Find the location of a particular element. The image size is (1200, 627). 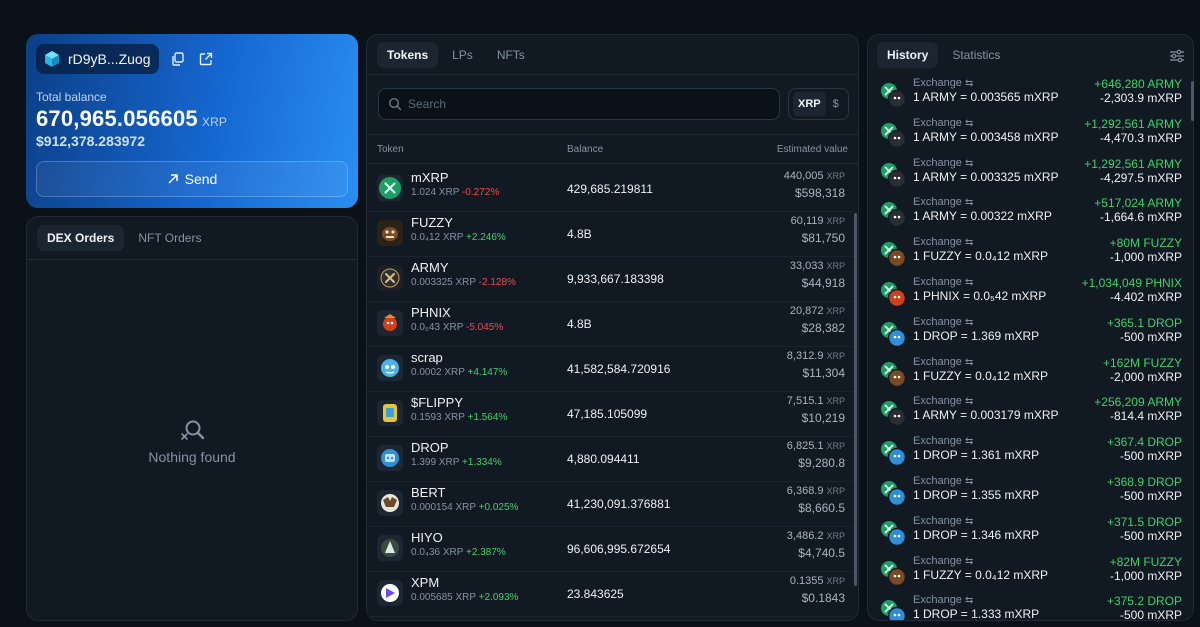

token-price-line: 1.399 XRP +1.334% is located at coordinates (456, 462).